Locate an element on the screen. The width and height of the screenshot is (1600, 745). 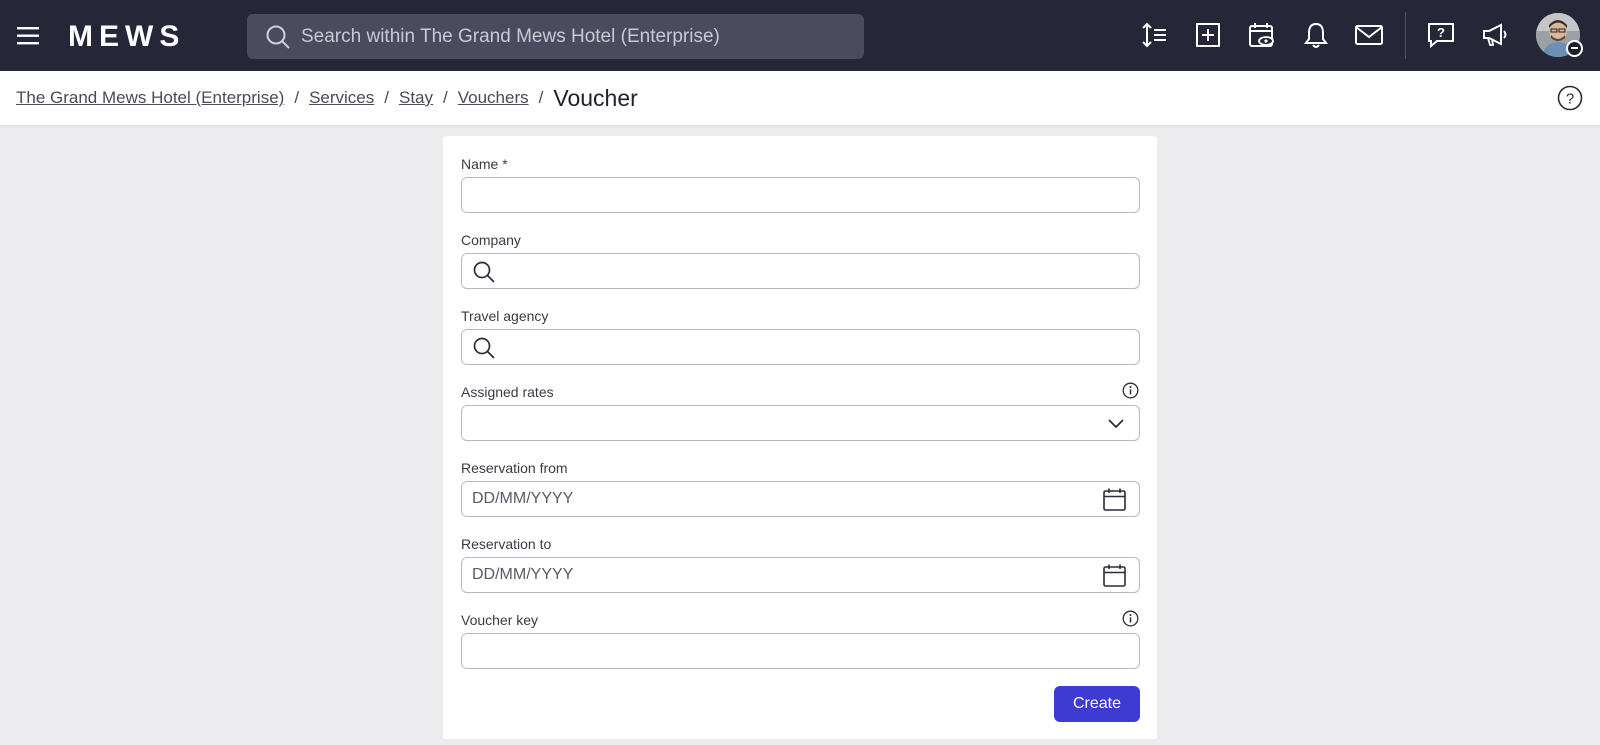
travel-agency-label: Travel agency is located at coordinates (505, 316).